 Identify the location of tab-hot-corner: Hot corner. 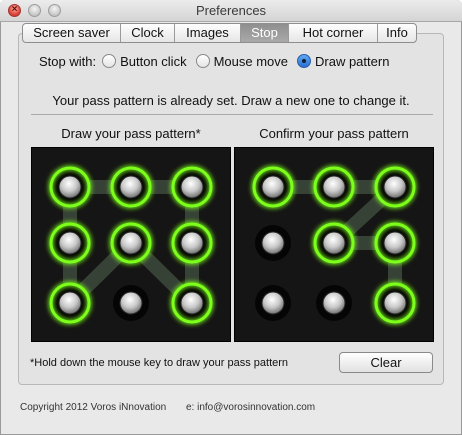
(333, 33).